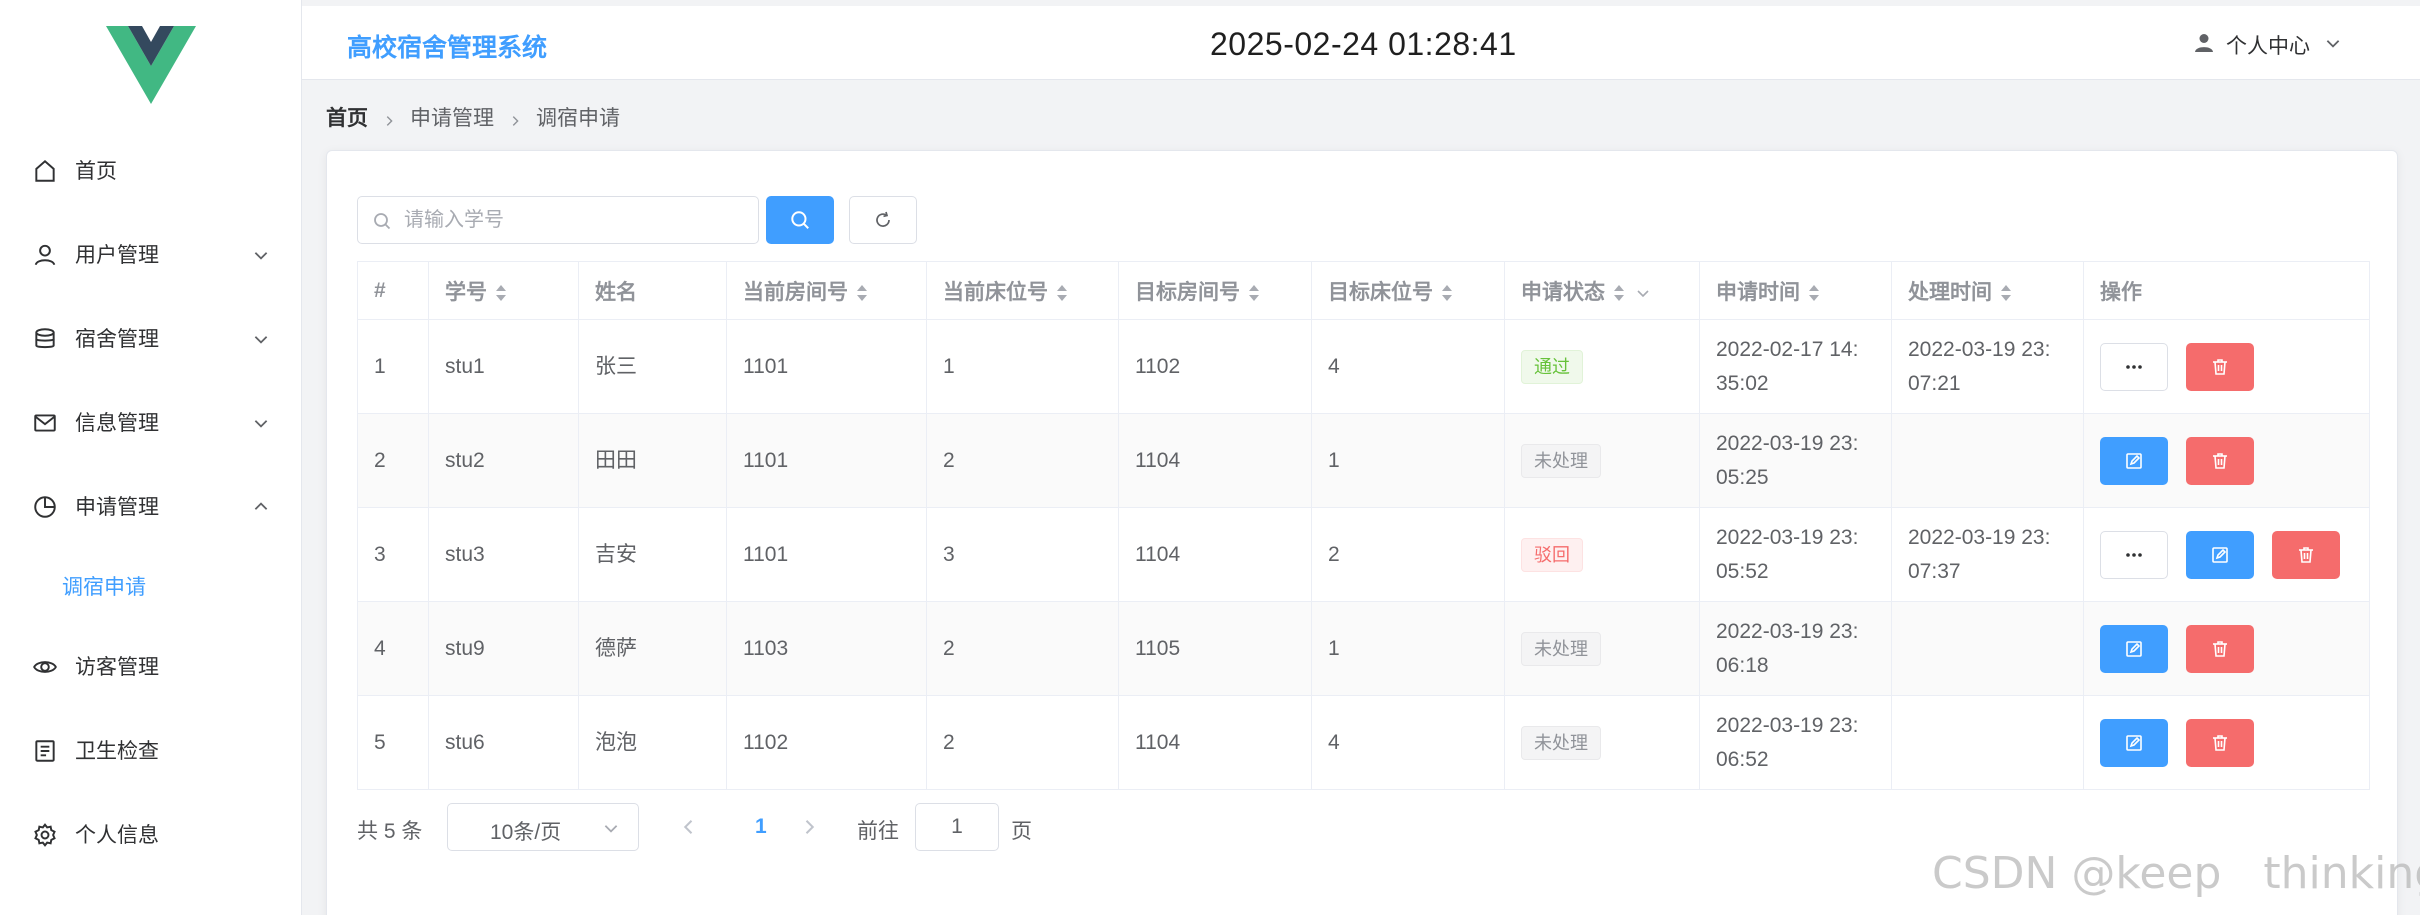 The height and width of the screenshot is (915, 2420). Describe the element at coordinates (151, 506) in the screenshot. I see `sidebar-item-applications: 申请管理` at that location.